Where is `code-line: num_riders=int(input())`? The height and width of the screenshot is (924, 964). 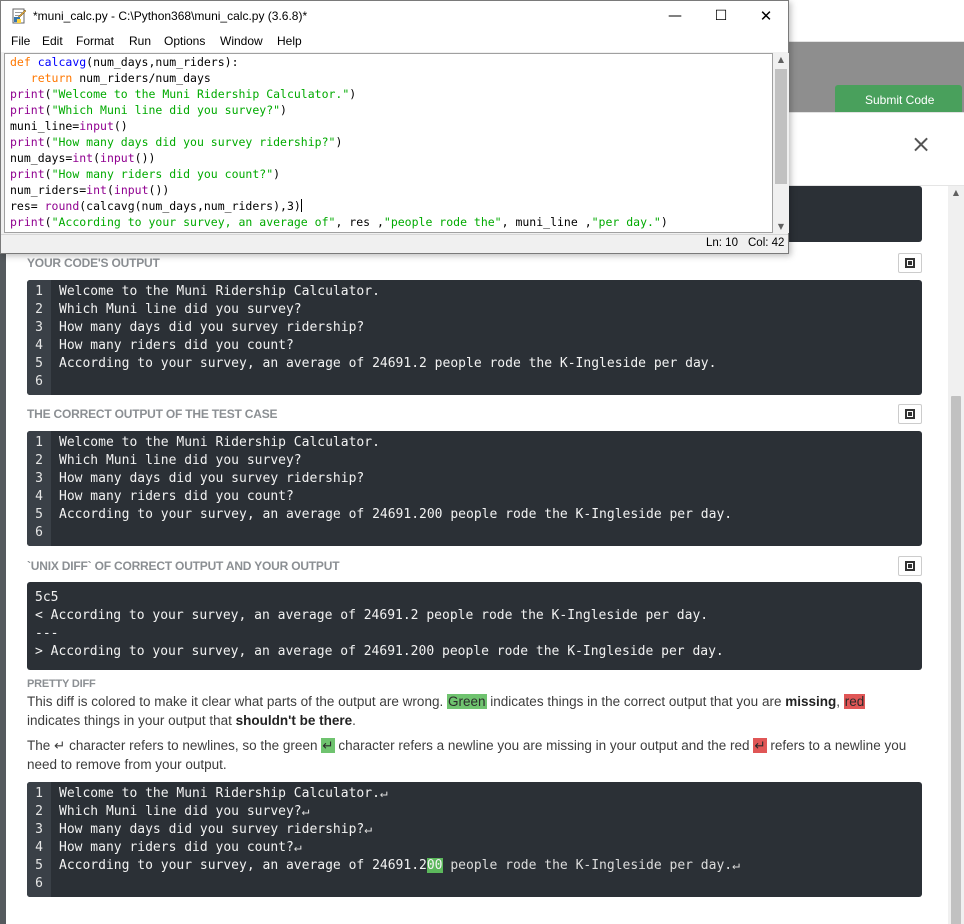
code-line: num_riders=int(input()) is located at coordinates (388, 190).